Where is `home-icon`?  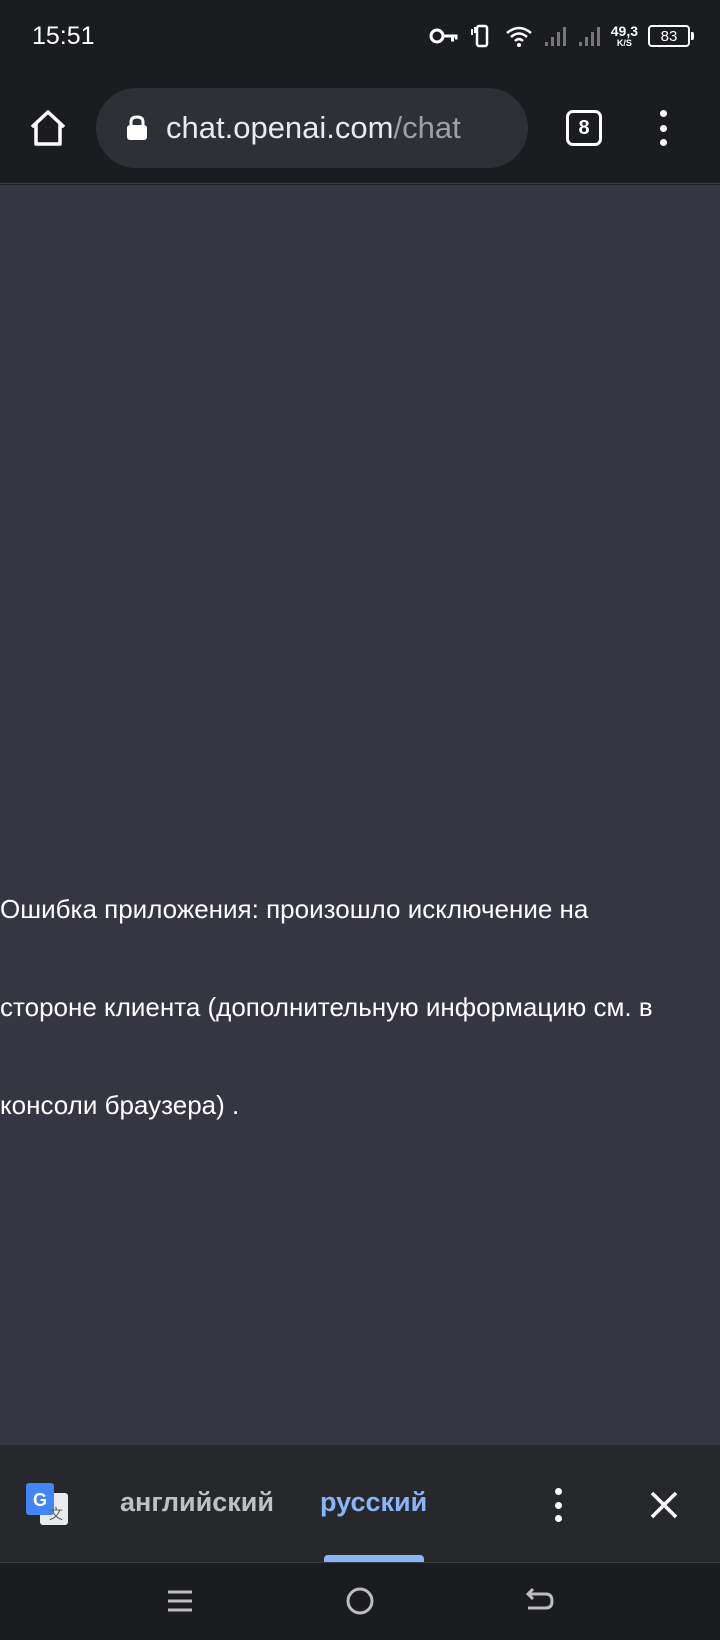
home-icon is located at coordinates (48, 128).